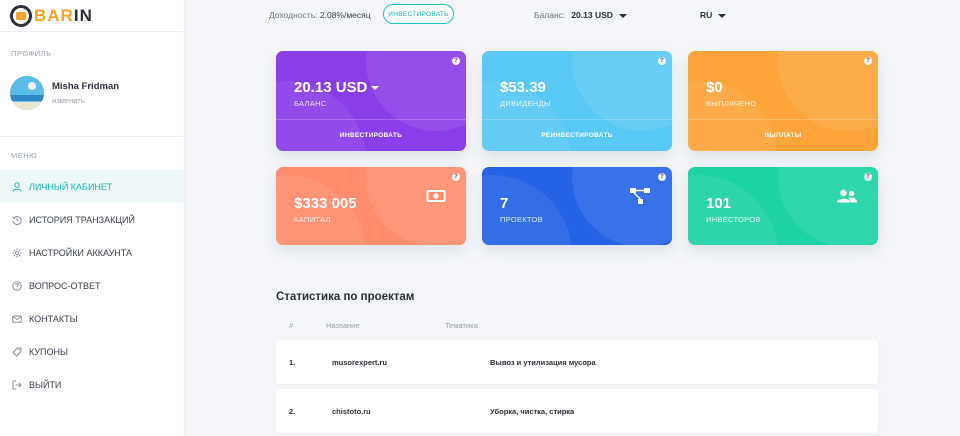  What do you see at coordinates (345, 15) in the screenshot?
I see `yield-value: 2.08%/месяц` at bounding box center [345, 15].